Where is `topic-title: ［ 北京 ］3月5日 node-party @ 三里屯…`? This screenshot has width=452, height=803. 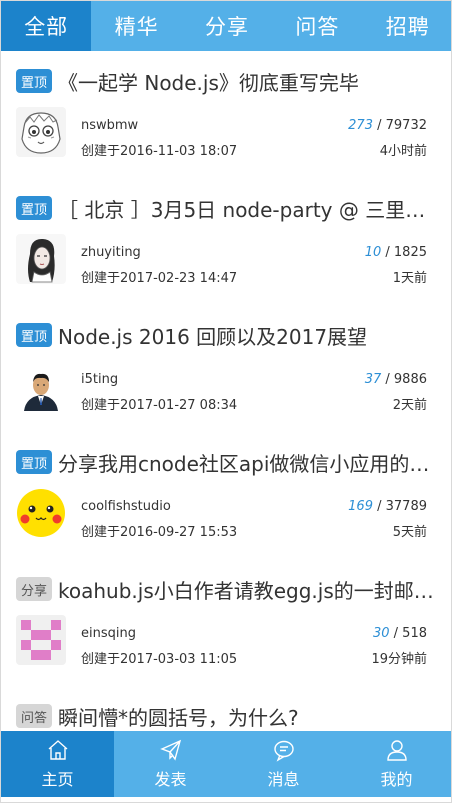 topic-title: ［ 北京 ］3月5日 node-party @ 三里屯… is located at coordinates (250, 208).